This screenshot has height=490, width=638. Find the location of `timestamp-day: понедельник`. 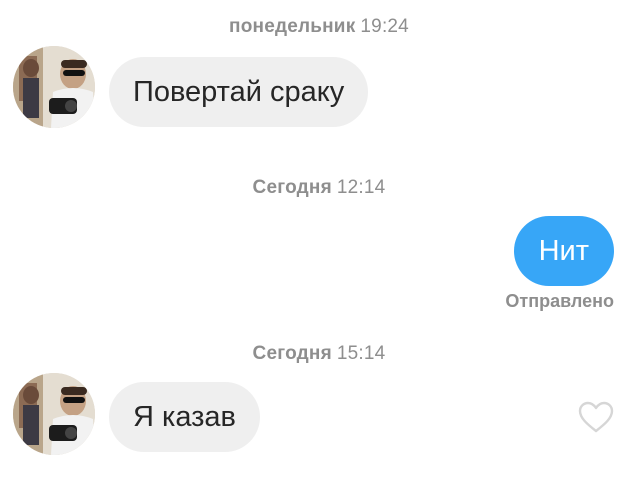

timestamp-day: понедельник is located at coordinates (292, 26).